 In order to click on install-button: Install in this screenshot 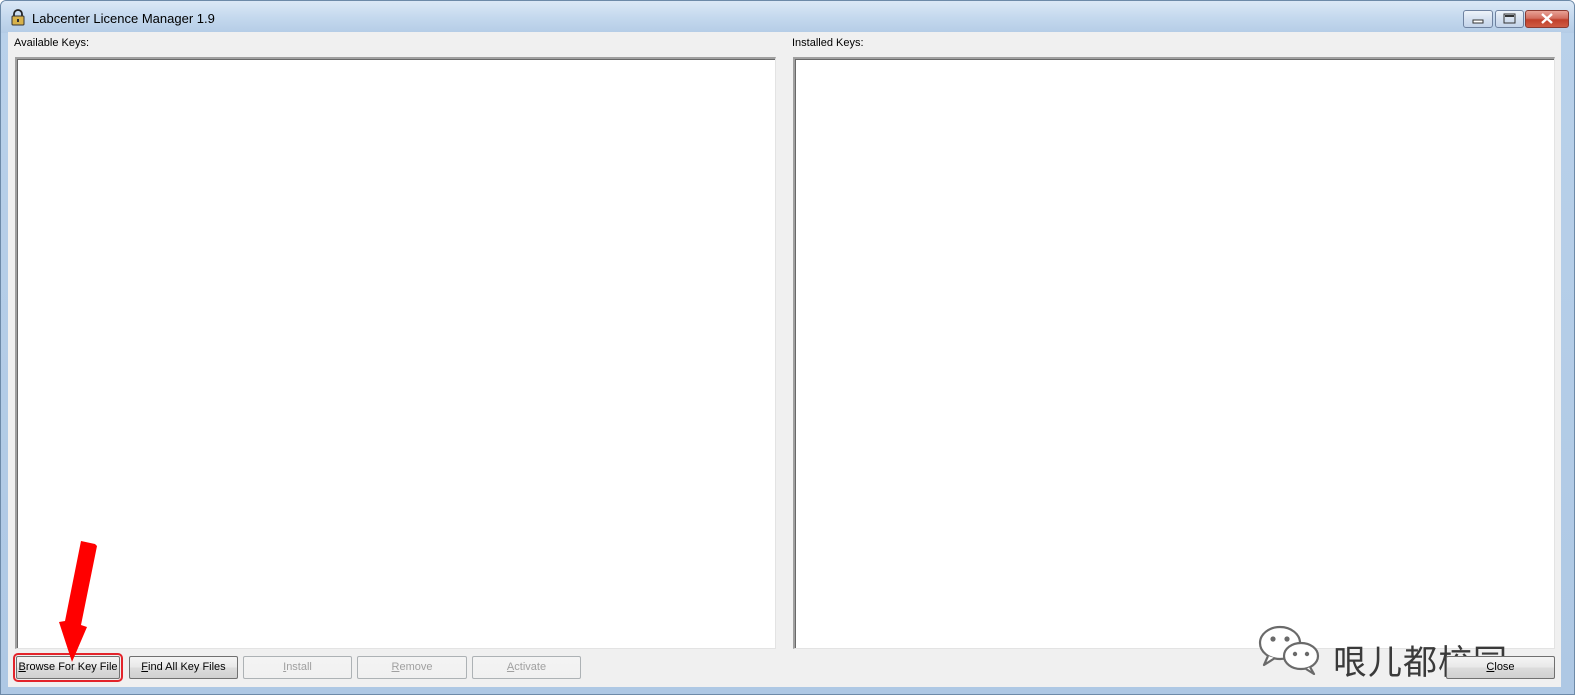, I will do `click(297, 667)`.